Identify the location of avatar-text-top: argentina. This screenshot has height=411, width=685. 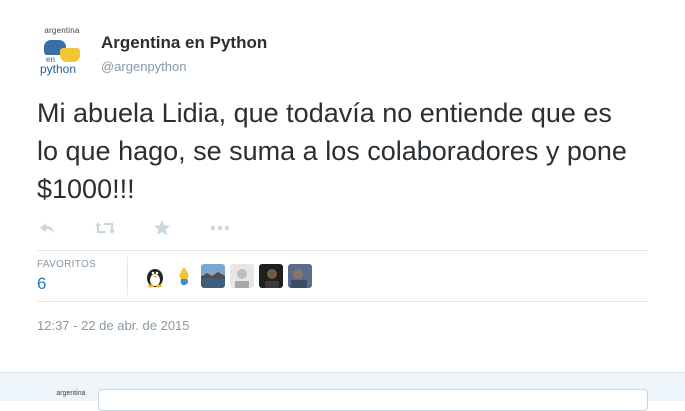
(62, 30).